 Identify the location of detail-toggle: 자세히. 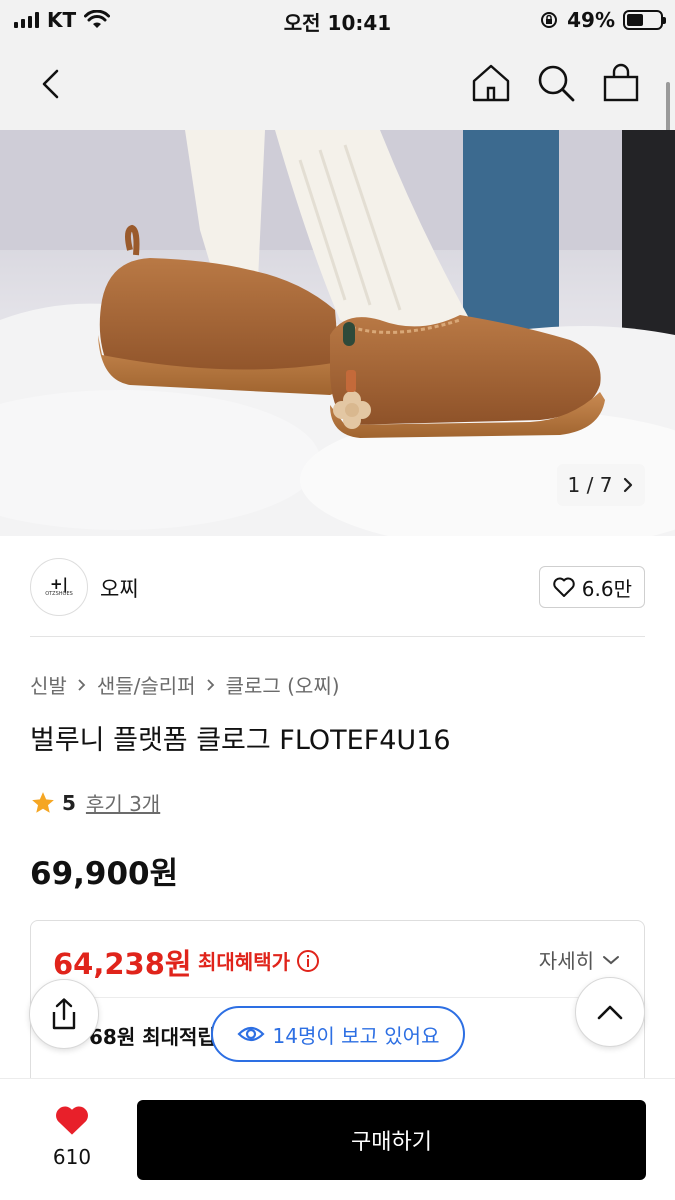
(579, 959).